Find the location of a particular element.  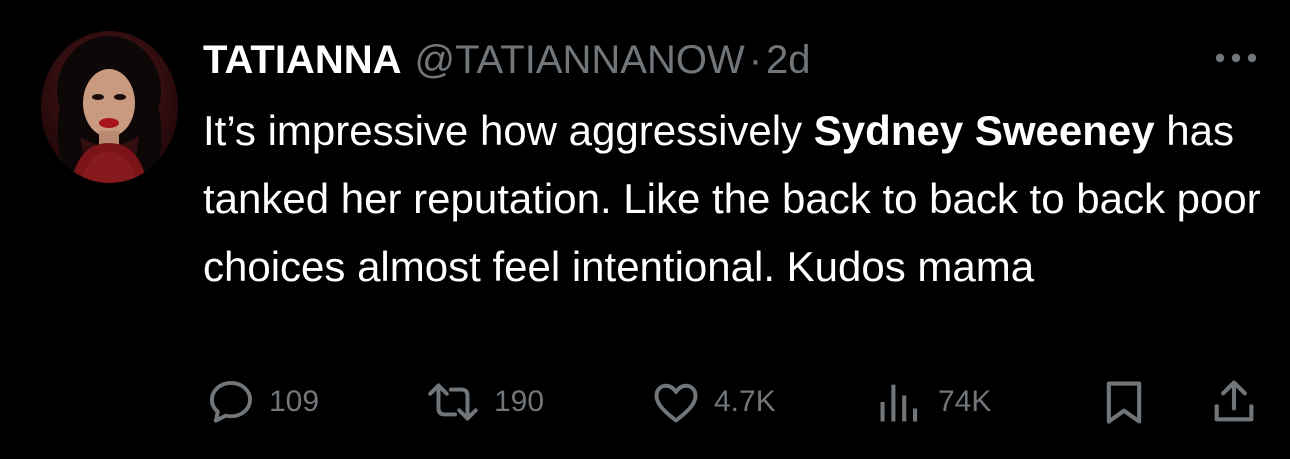

avatar is located at coordinates (109, 107).